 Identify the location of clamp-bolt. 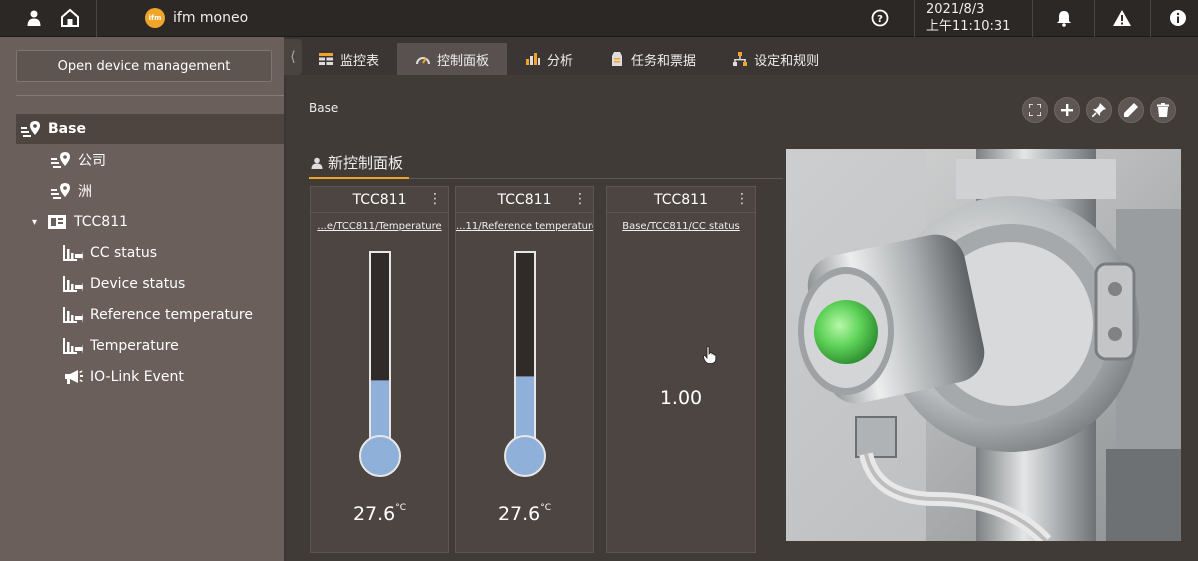
(1115, 311).